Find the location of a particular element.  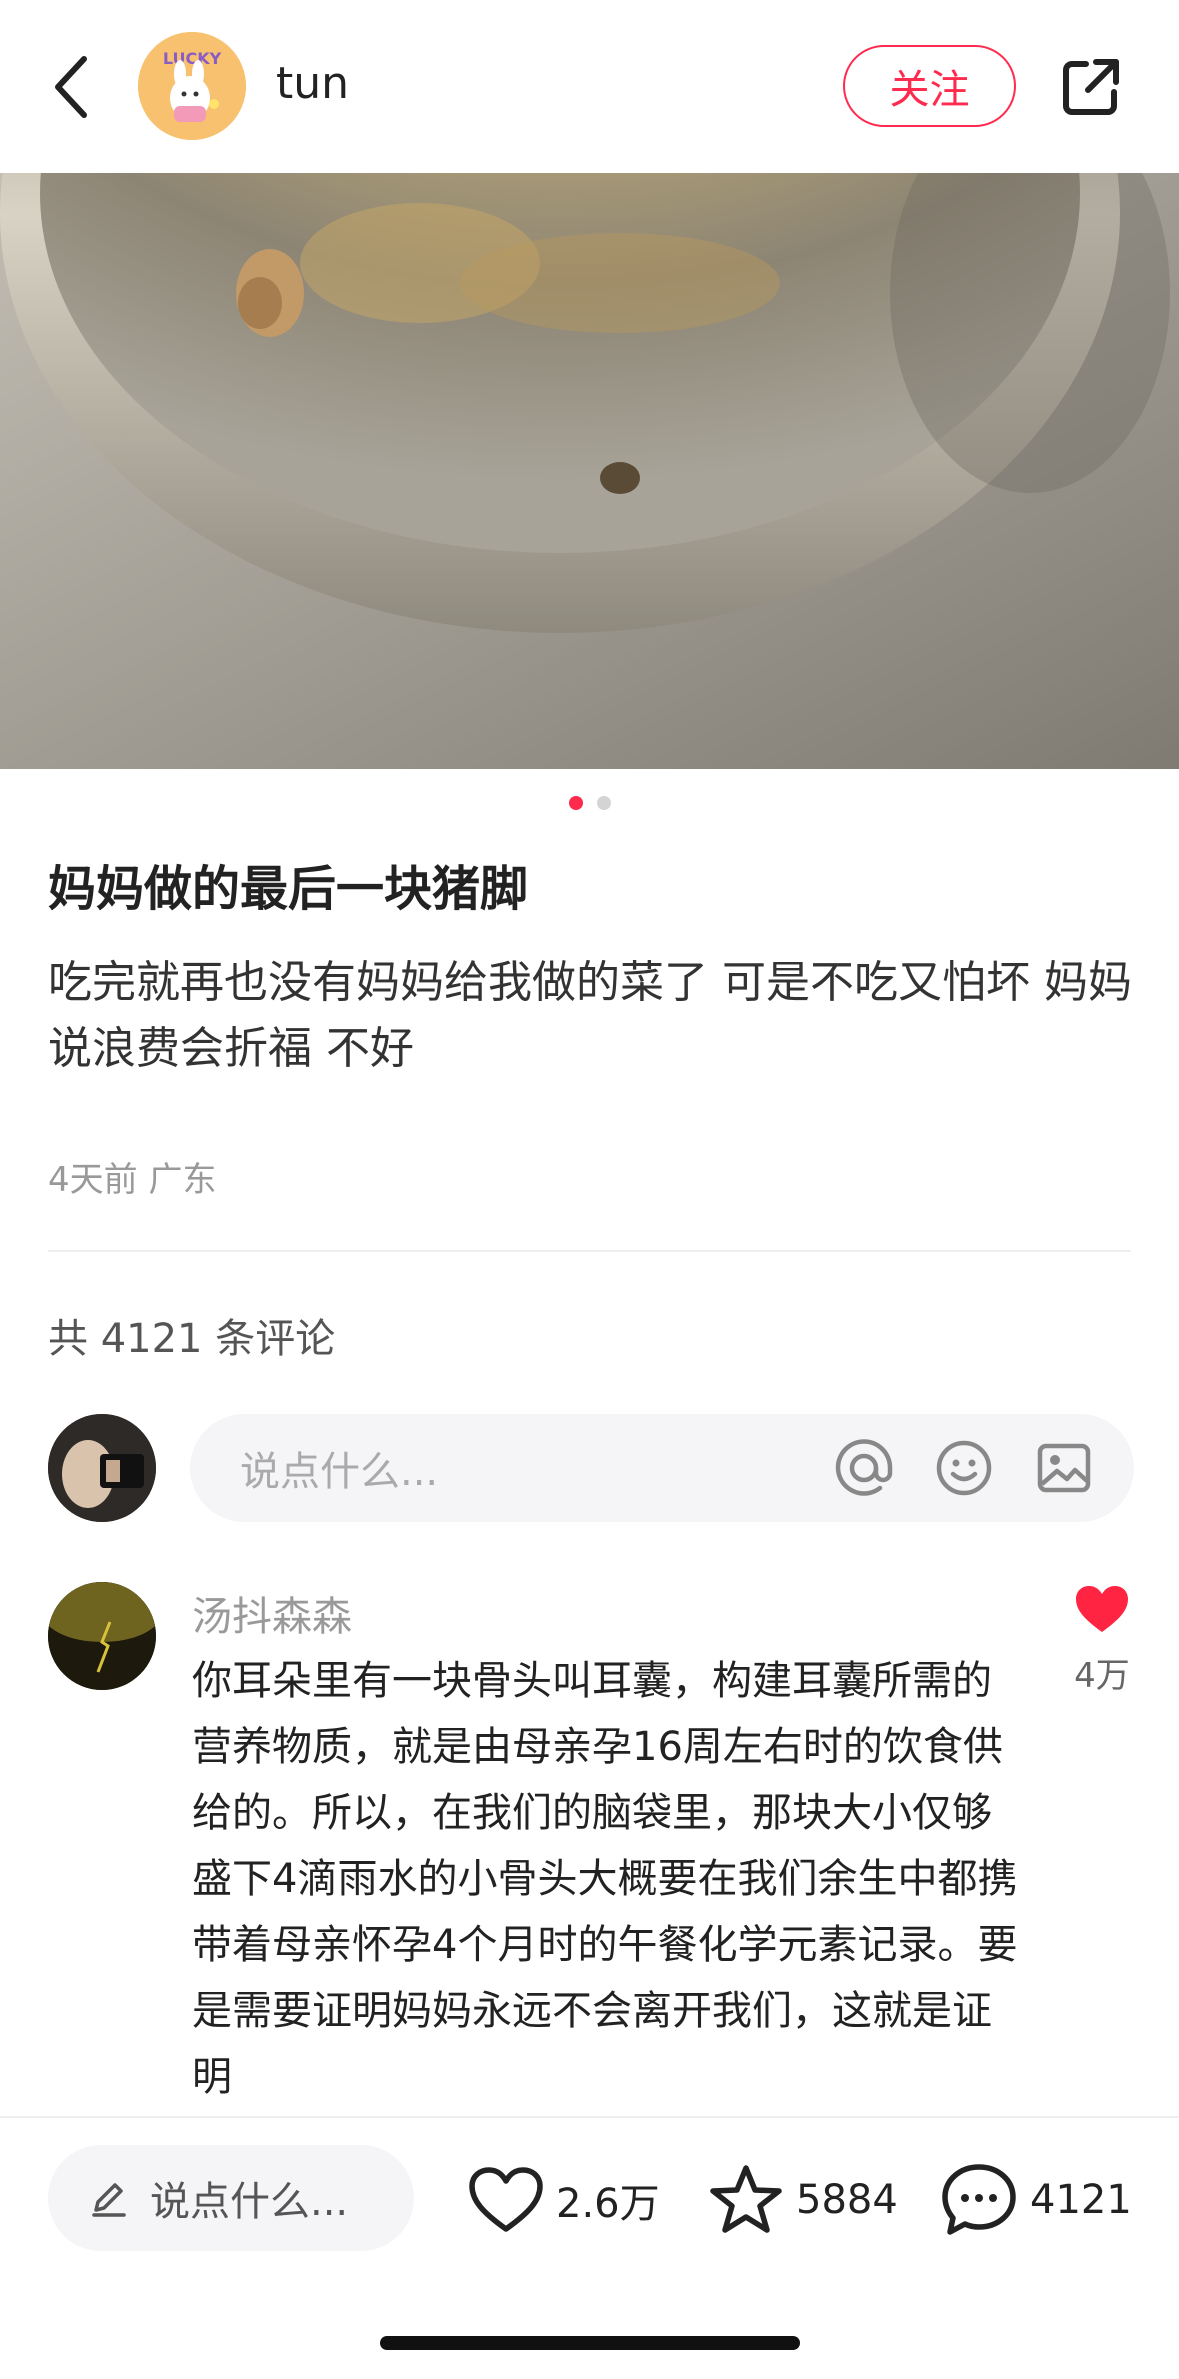

back-button is located at coordinates (72, 87).